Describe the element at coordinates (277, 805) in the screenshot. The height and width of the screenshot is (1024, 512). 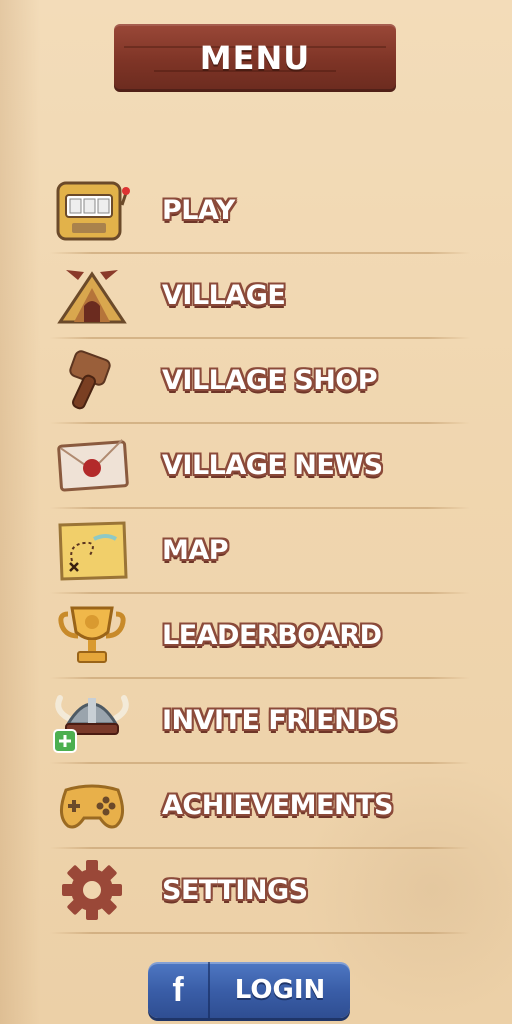
I see `menu-item-label: ACHIEVEMENTS` at that location.